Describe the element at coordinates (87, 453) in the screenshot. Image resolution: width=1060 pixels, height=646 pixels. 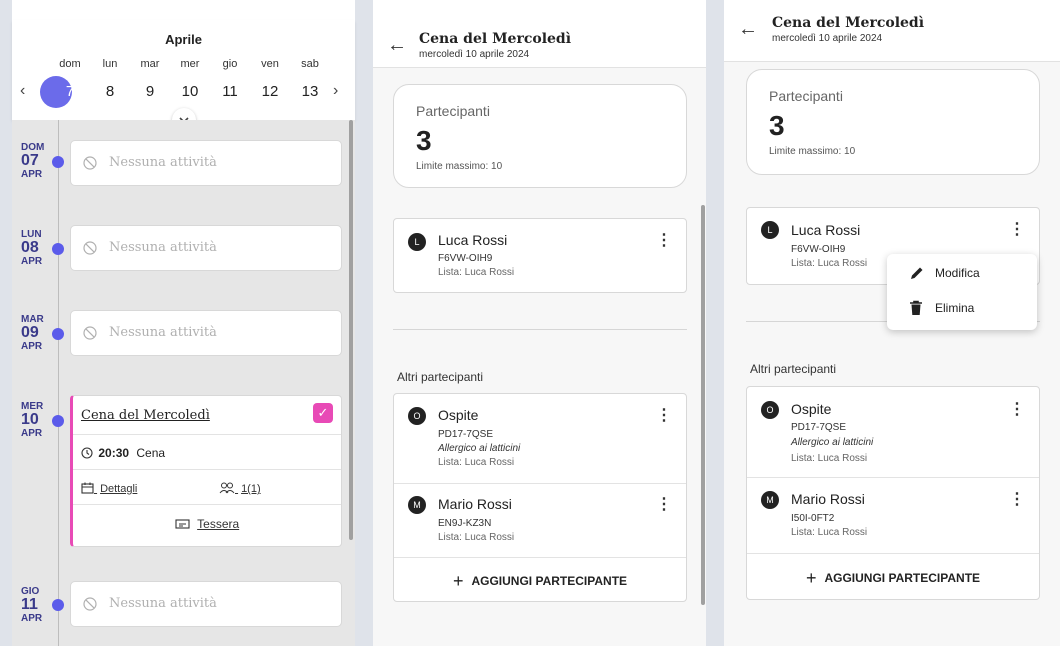
I see `clock-icon` at that location.